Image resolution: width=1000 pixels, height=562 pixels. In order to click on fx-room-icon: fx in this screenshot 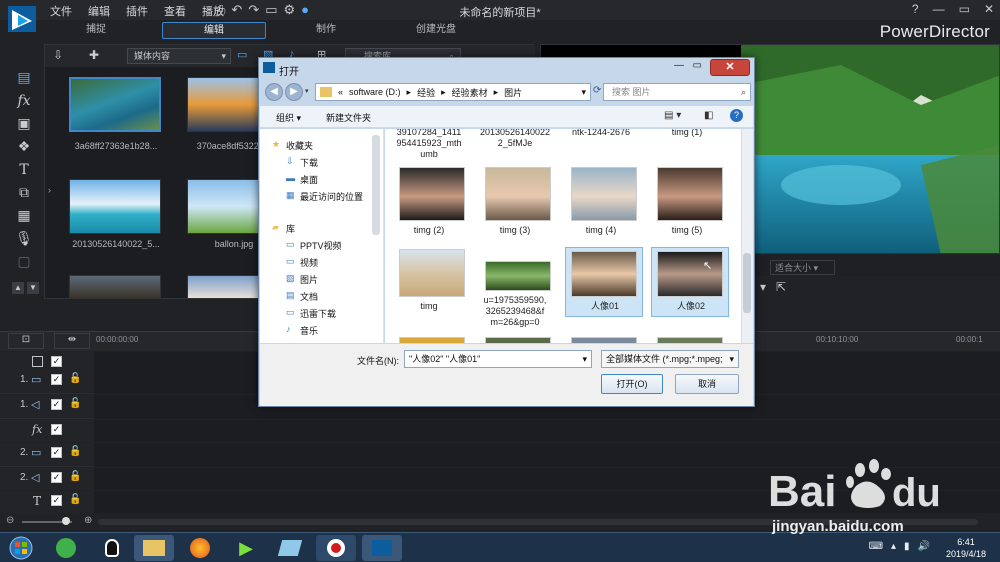, I will do `click(24, 100)`.